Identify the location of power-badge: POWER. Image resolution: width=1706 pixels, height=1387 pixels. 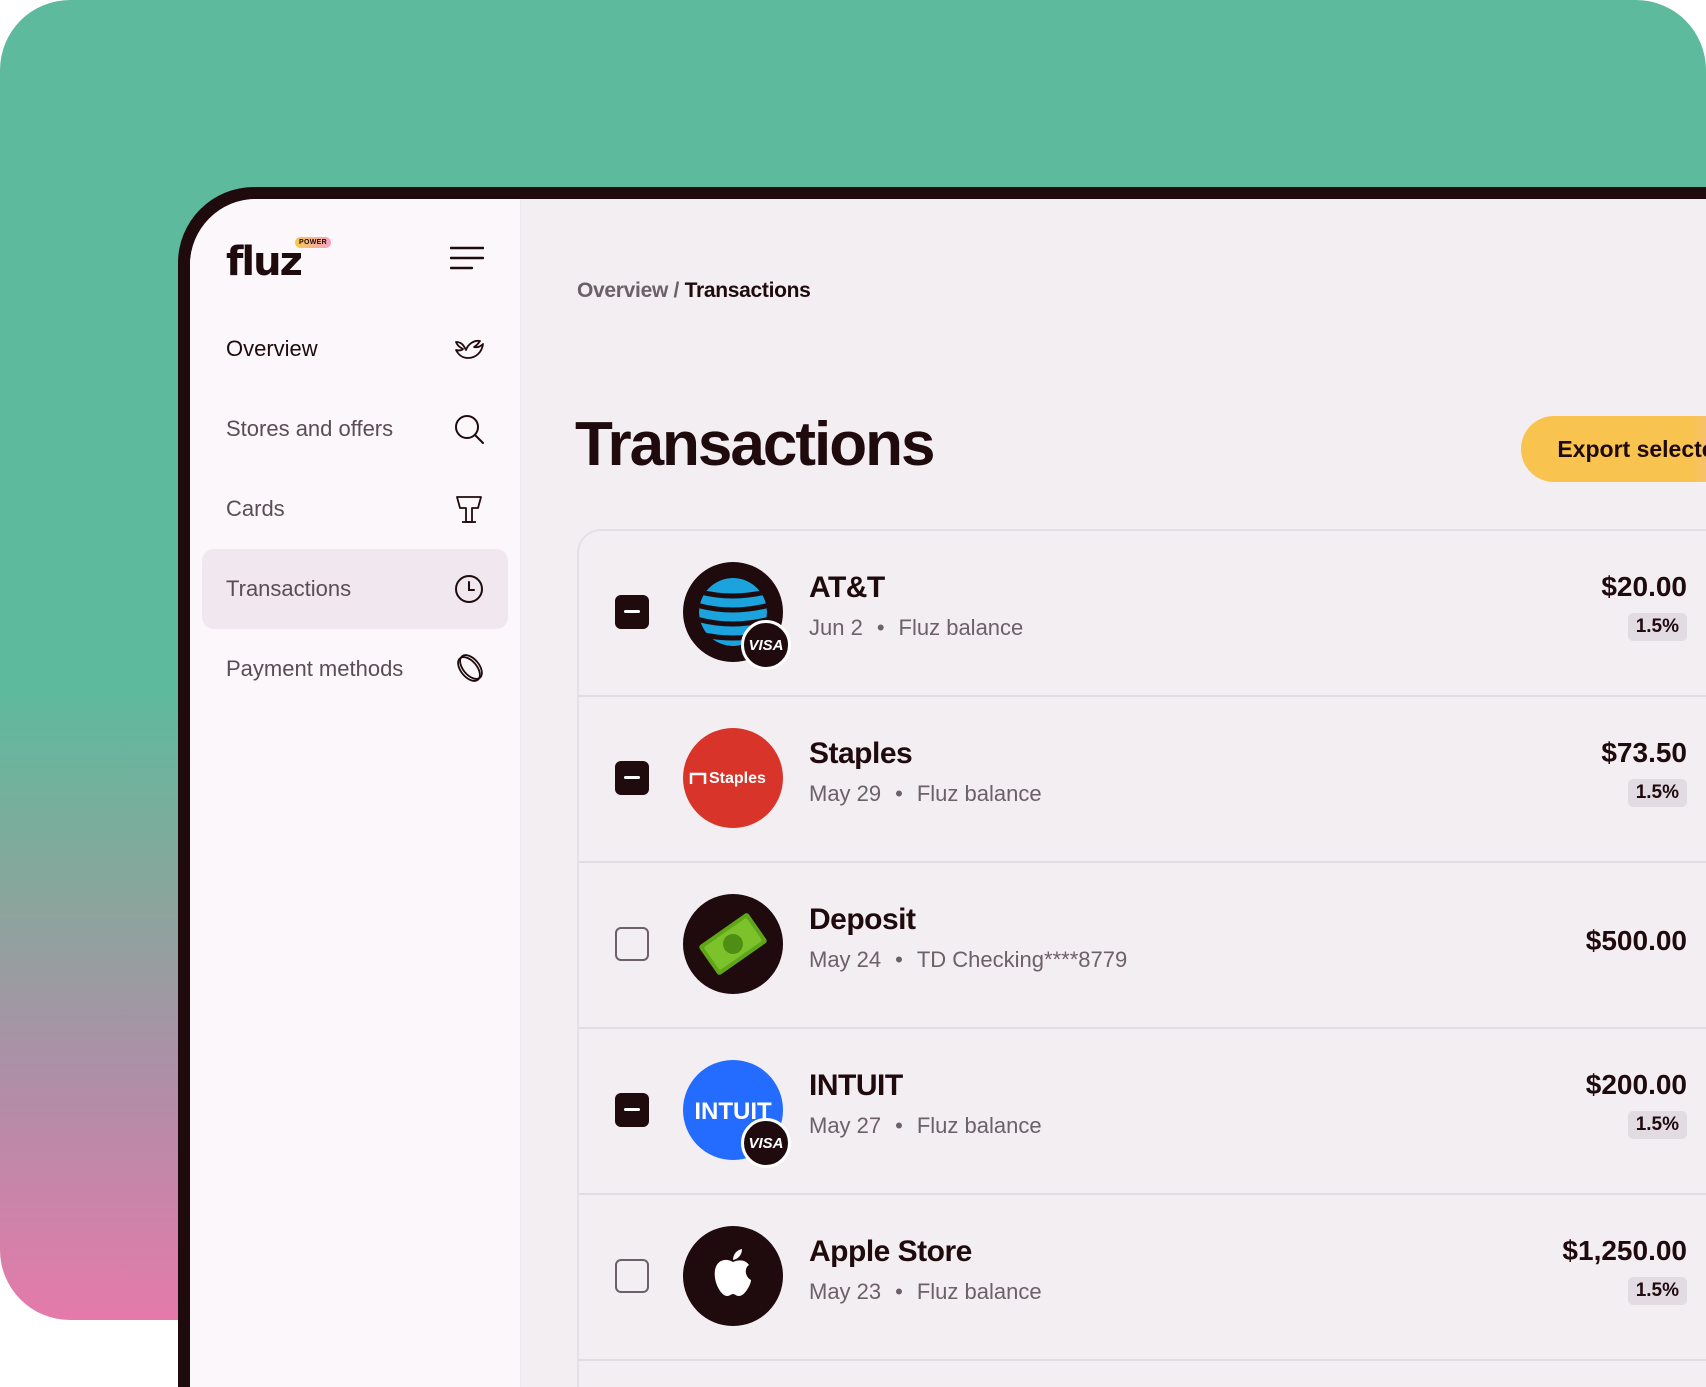
(313, 242).